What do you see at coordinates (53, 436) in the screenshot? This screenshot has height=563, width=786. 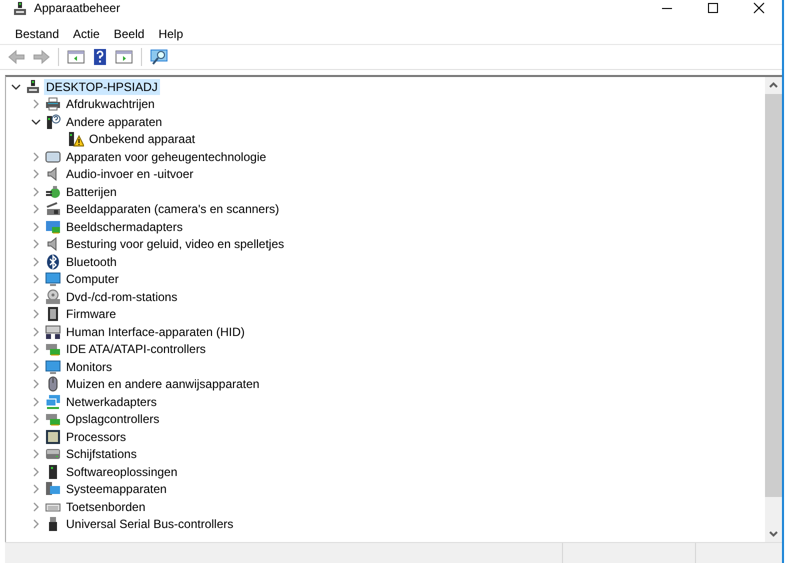 I see `processor-icon` at bounding box center [53, 436].